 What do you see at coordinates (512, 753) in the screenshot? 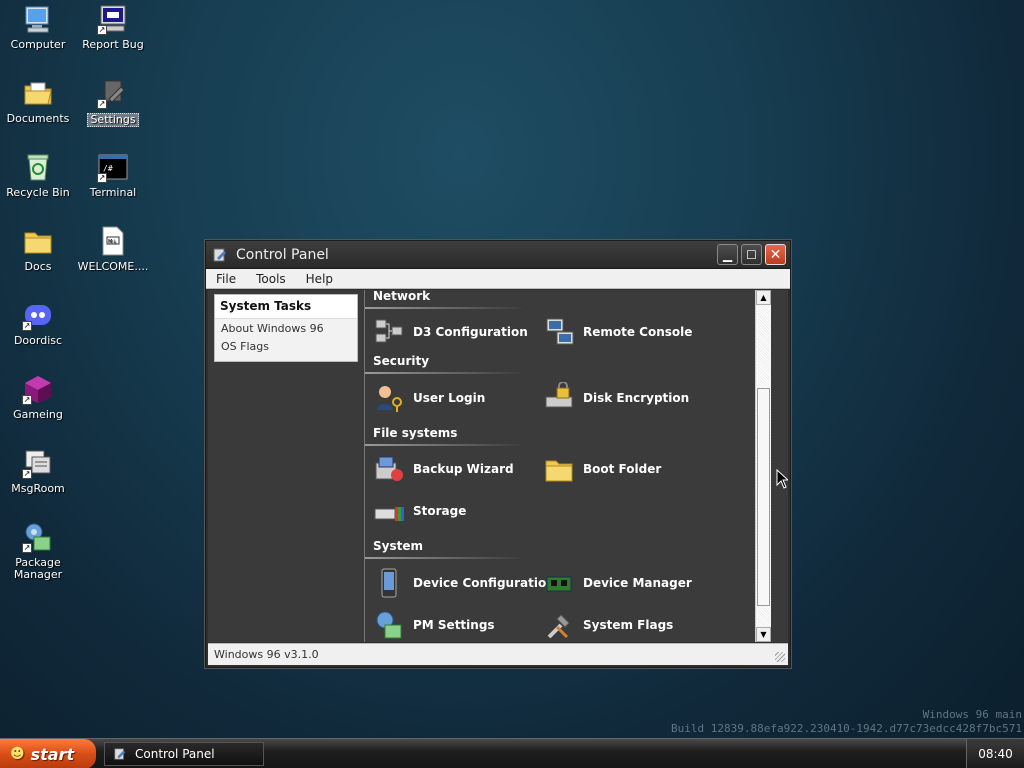
I see `taskbar: ☻ start Control Panel 08:40` at bounding box center [512, 753].